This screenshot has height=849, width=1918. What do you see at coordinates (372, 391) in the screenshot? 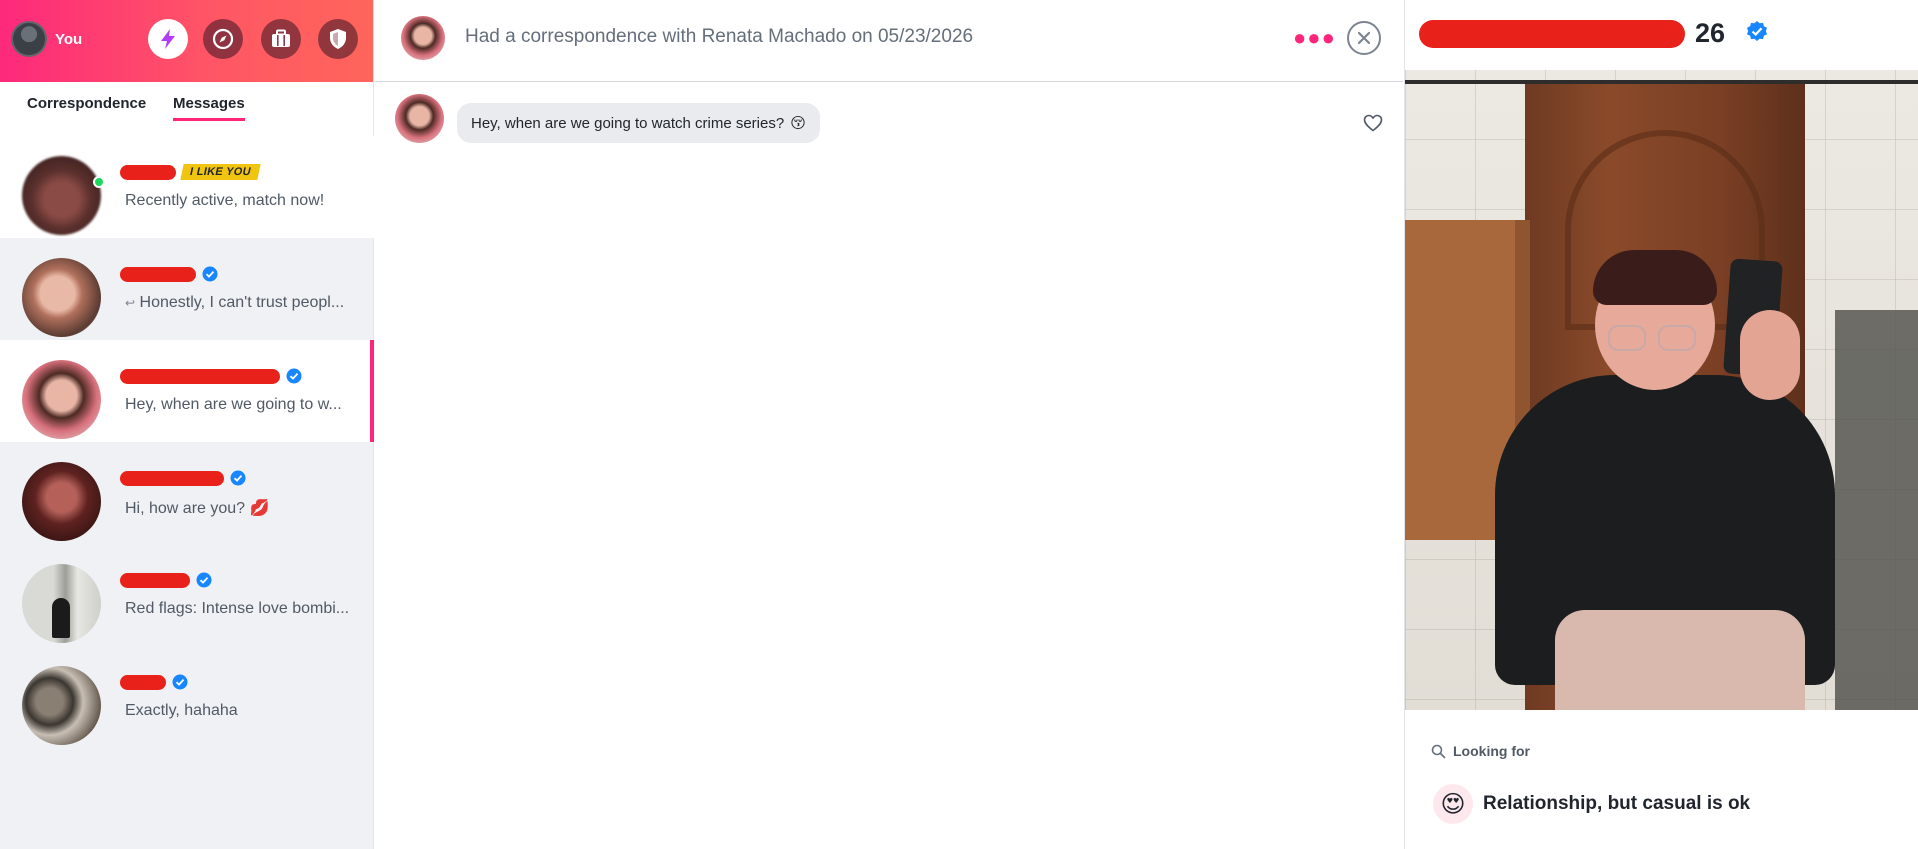
I see `selected-indicator` at bounding box center [372, 391].